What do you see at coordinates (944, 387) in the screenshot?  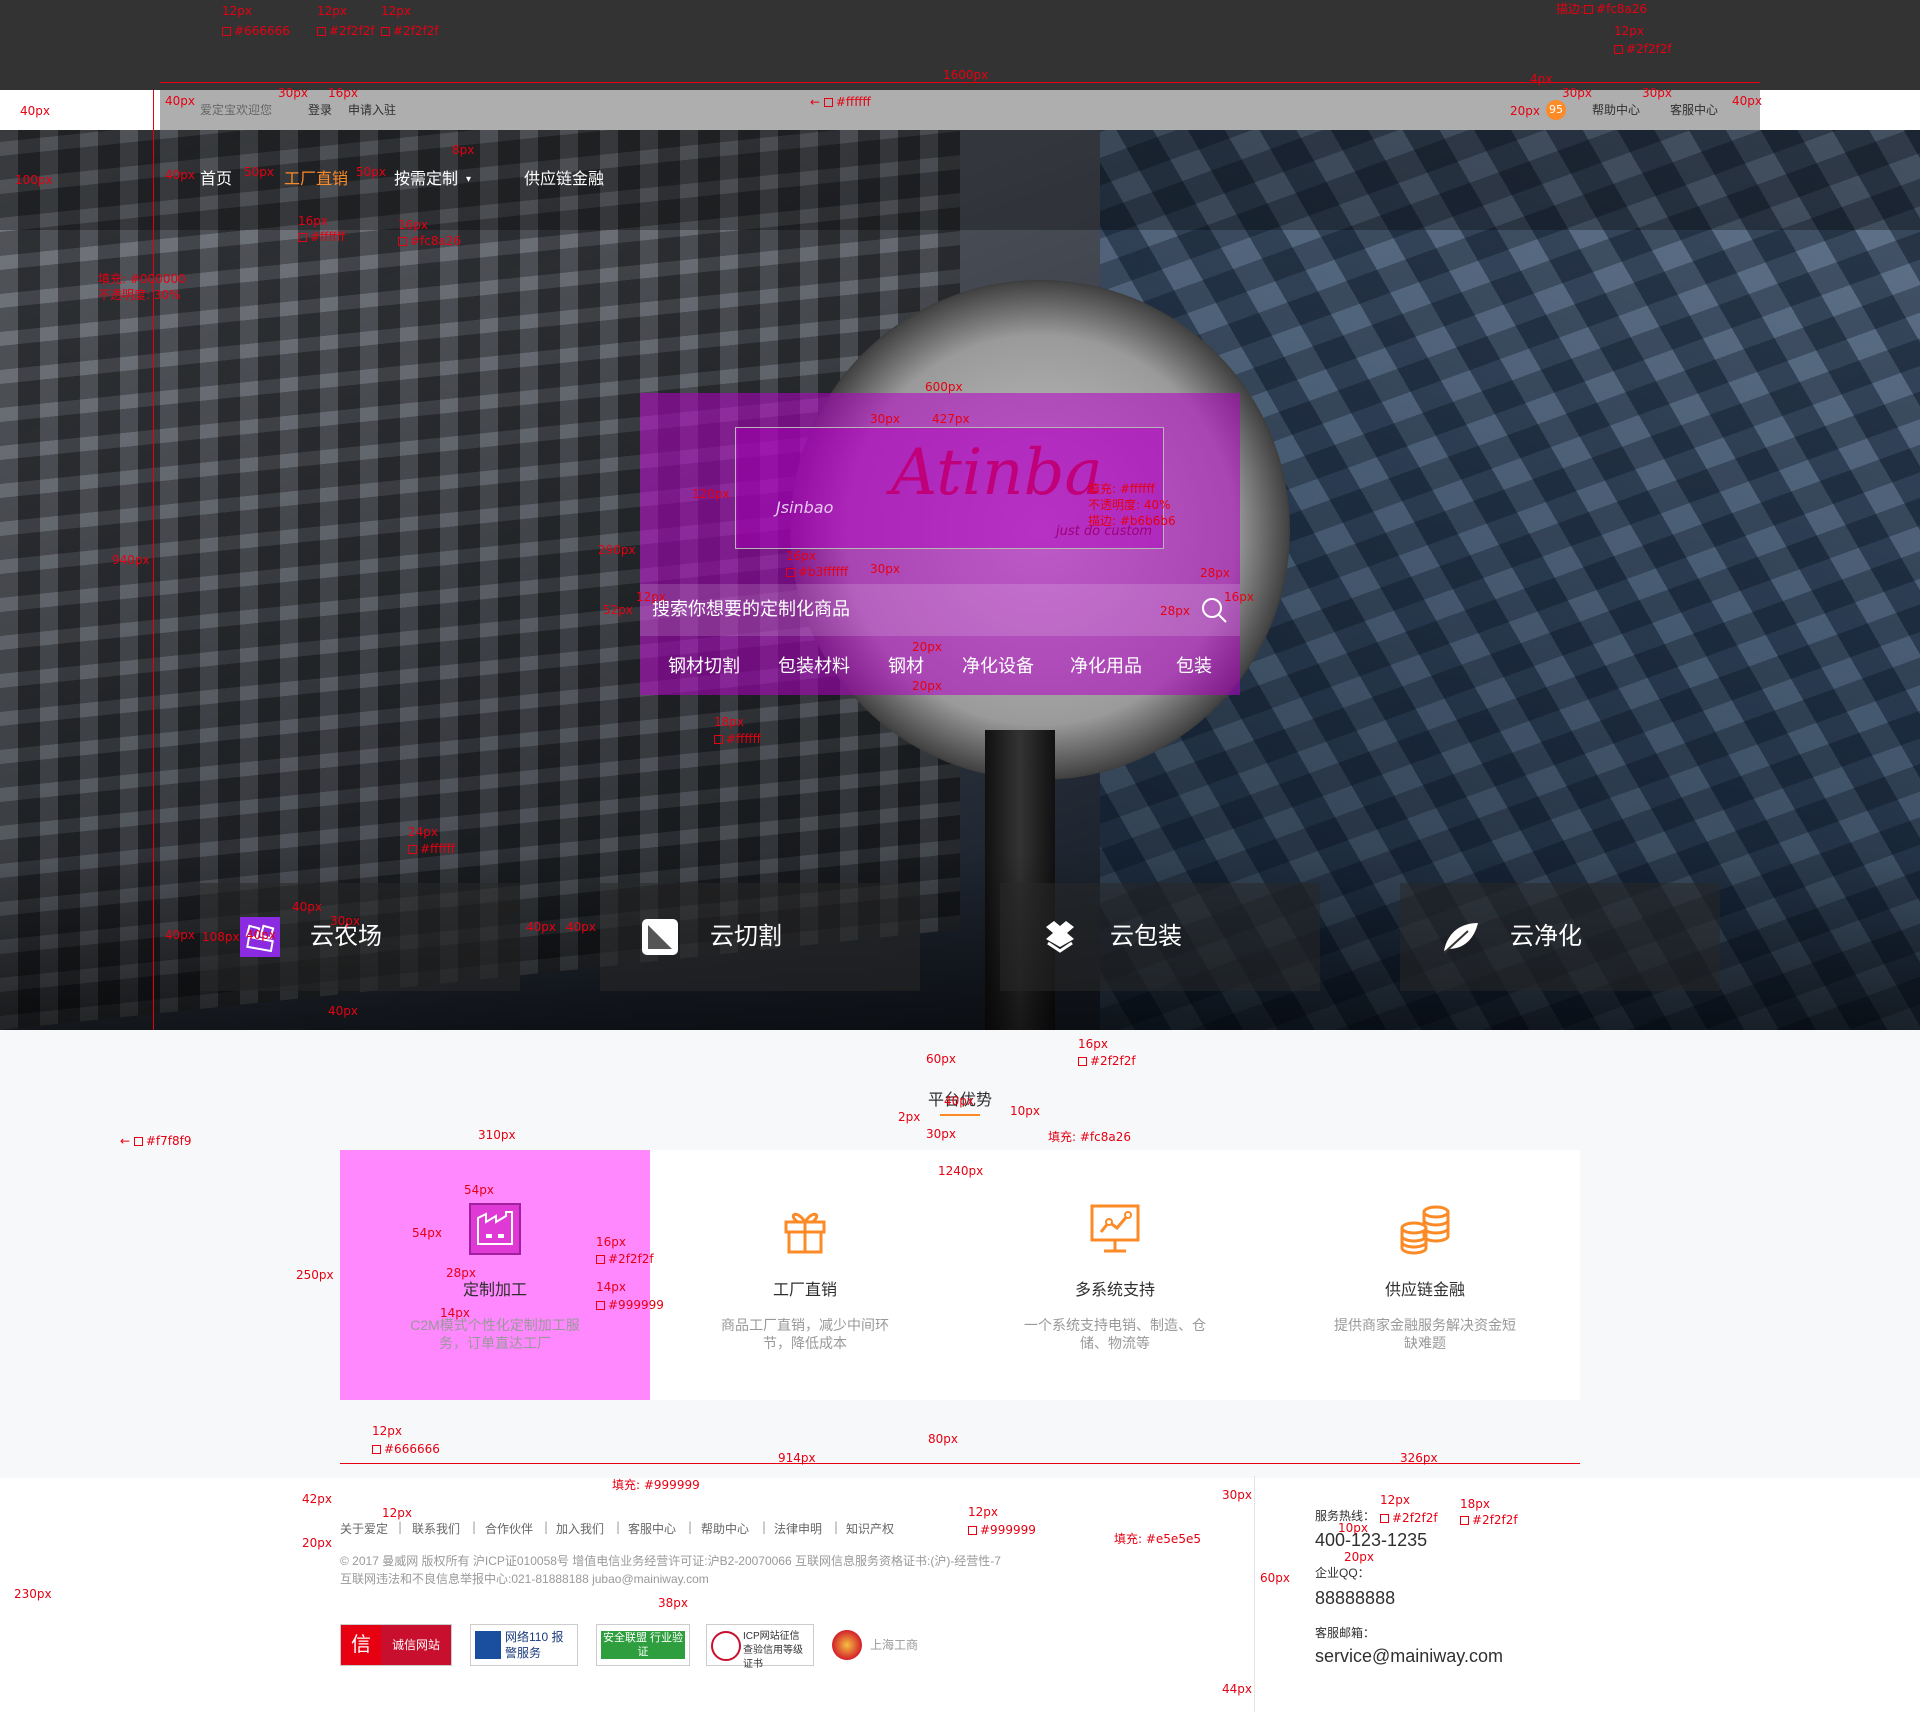 I see `annotation-text: 600px` at bounding box center [944, 387].